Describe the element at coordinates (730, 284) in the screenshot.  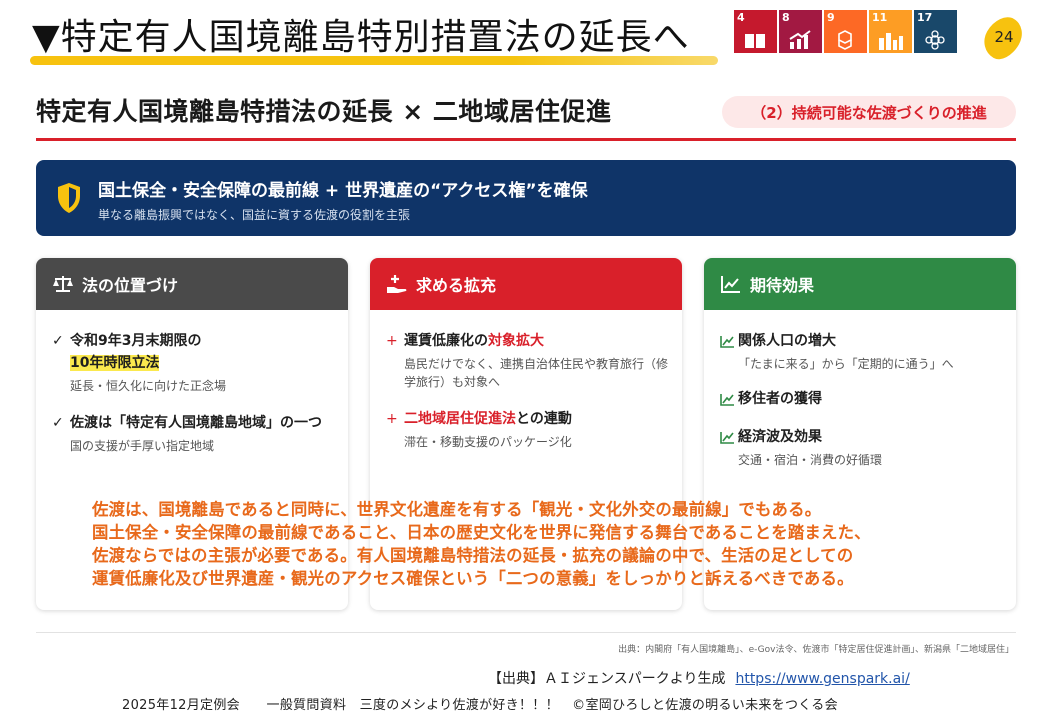
I see `trend-chart-icon` at that location.